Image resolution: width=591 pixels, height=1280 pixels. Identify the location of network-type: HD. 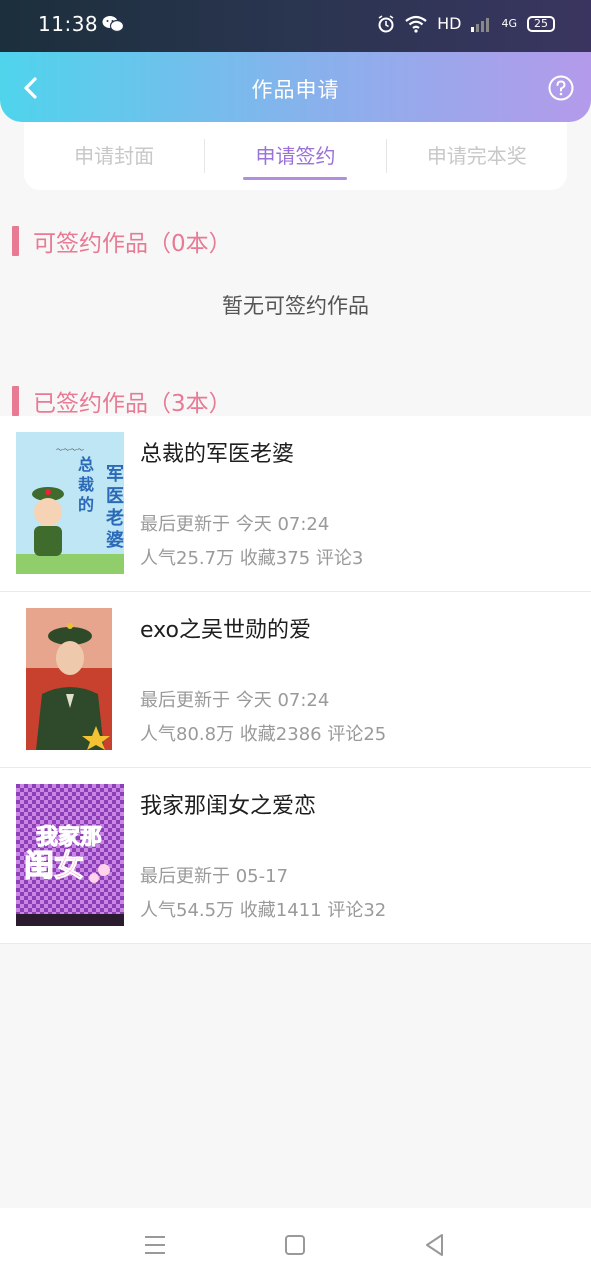
(449, 23).